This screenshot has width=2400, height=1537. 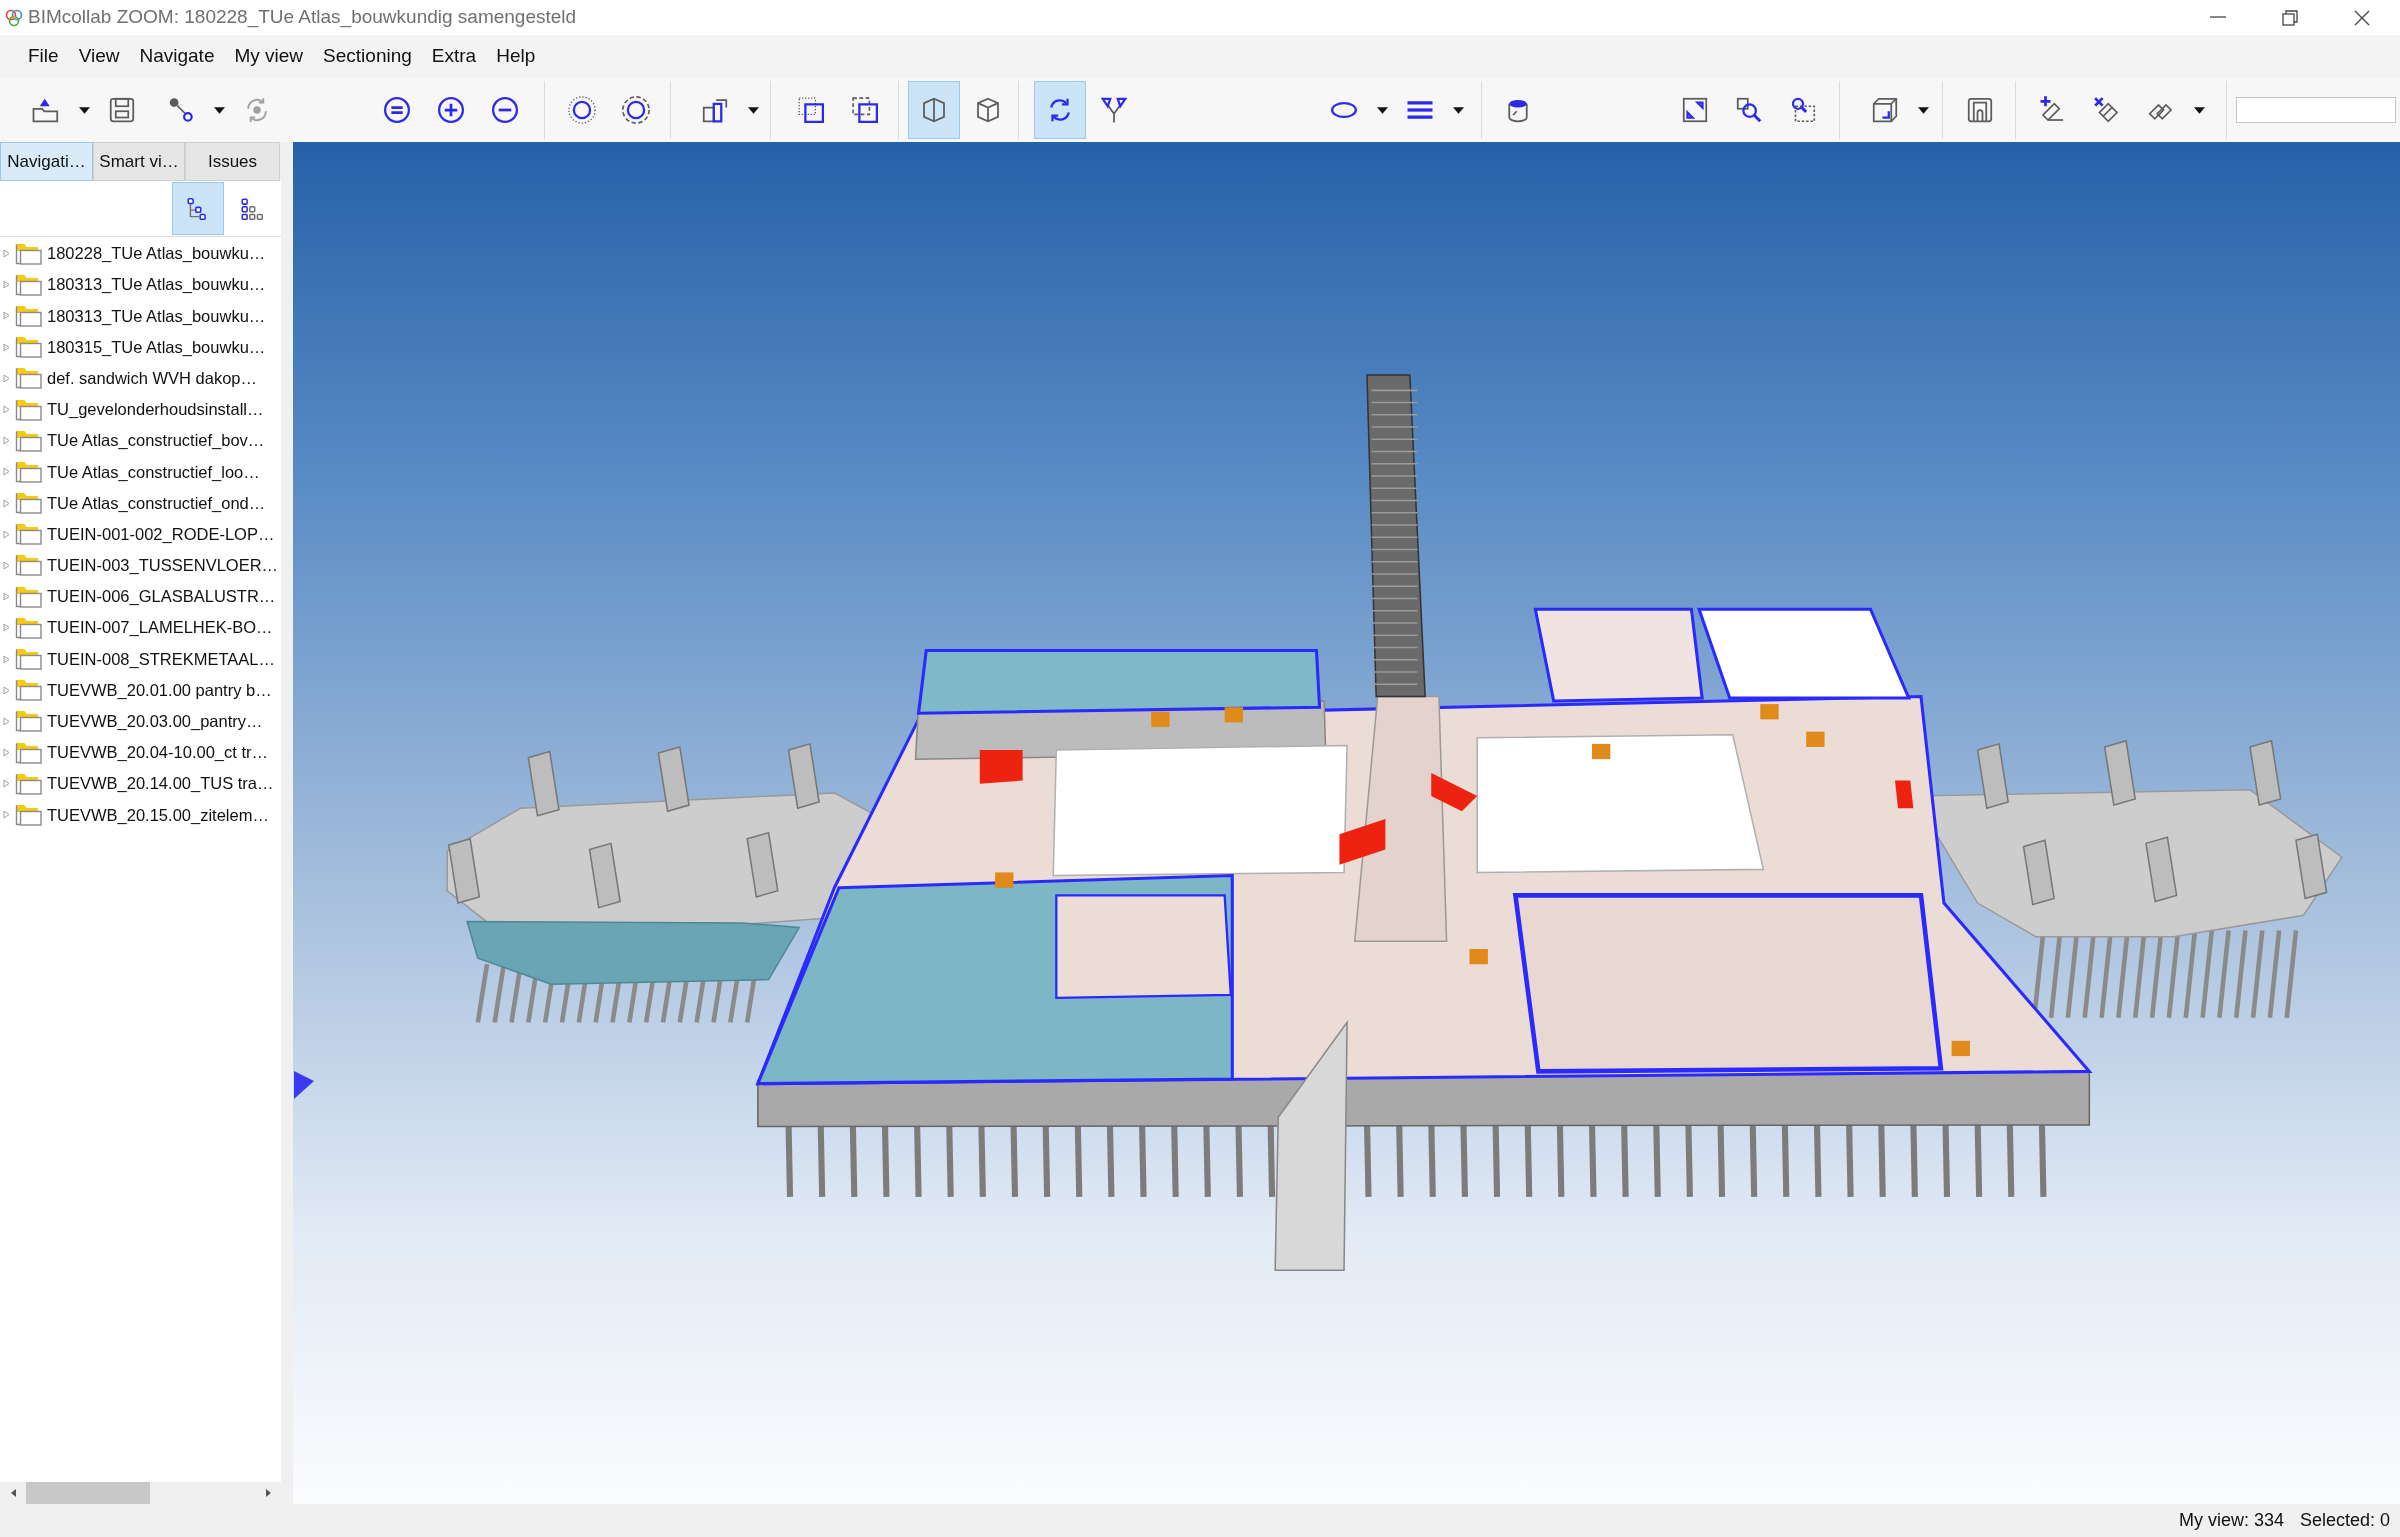 What do you see at coordinates (1980, 110) in the screenshot?
I see `frame-arch-icon` at bounding box center [1980, 110].